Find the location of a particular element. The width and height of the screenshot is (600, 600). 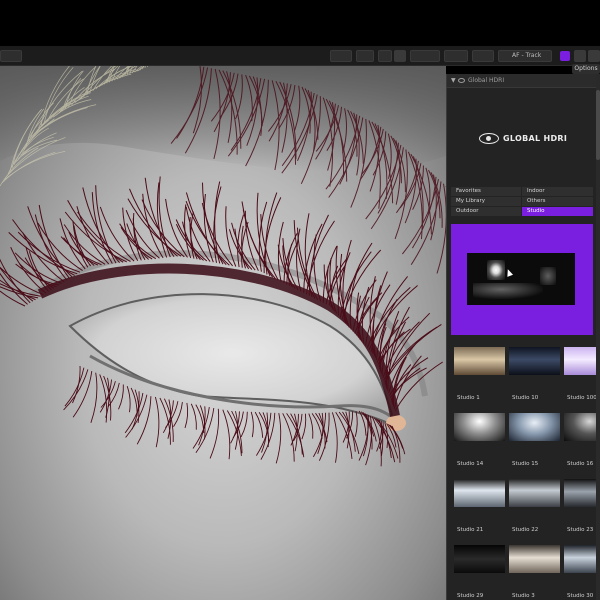

hdri-tile-label: Studio 3 is located at coordinates (523, 596).